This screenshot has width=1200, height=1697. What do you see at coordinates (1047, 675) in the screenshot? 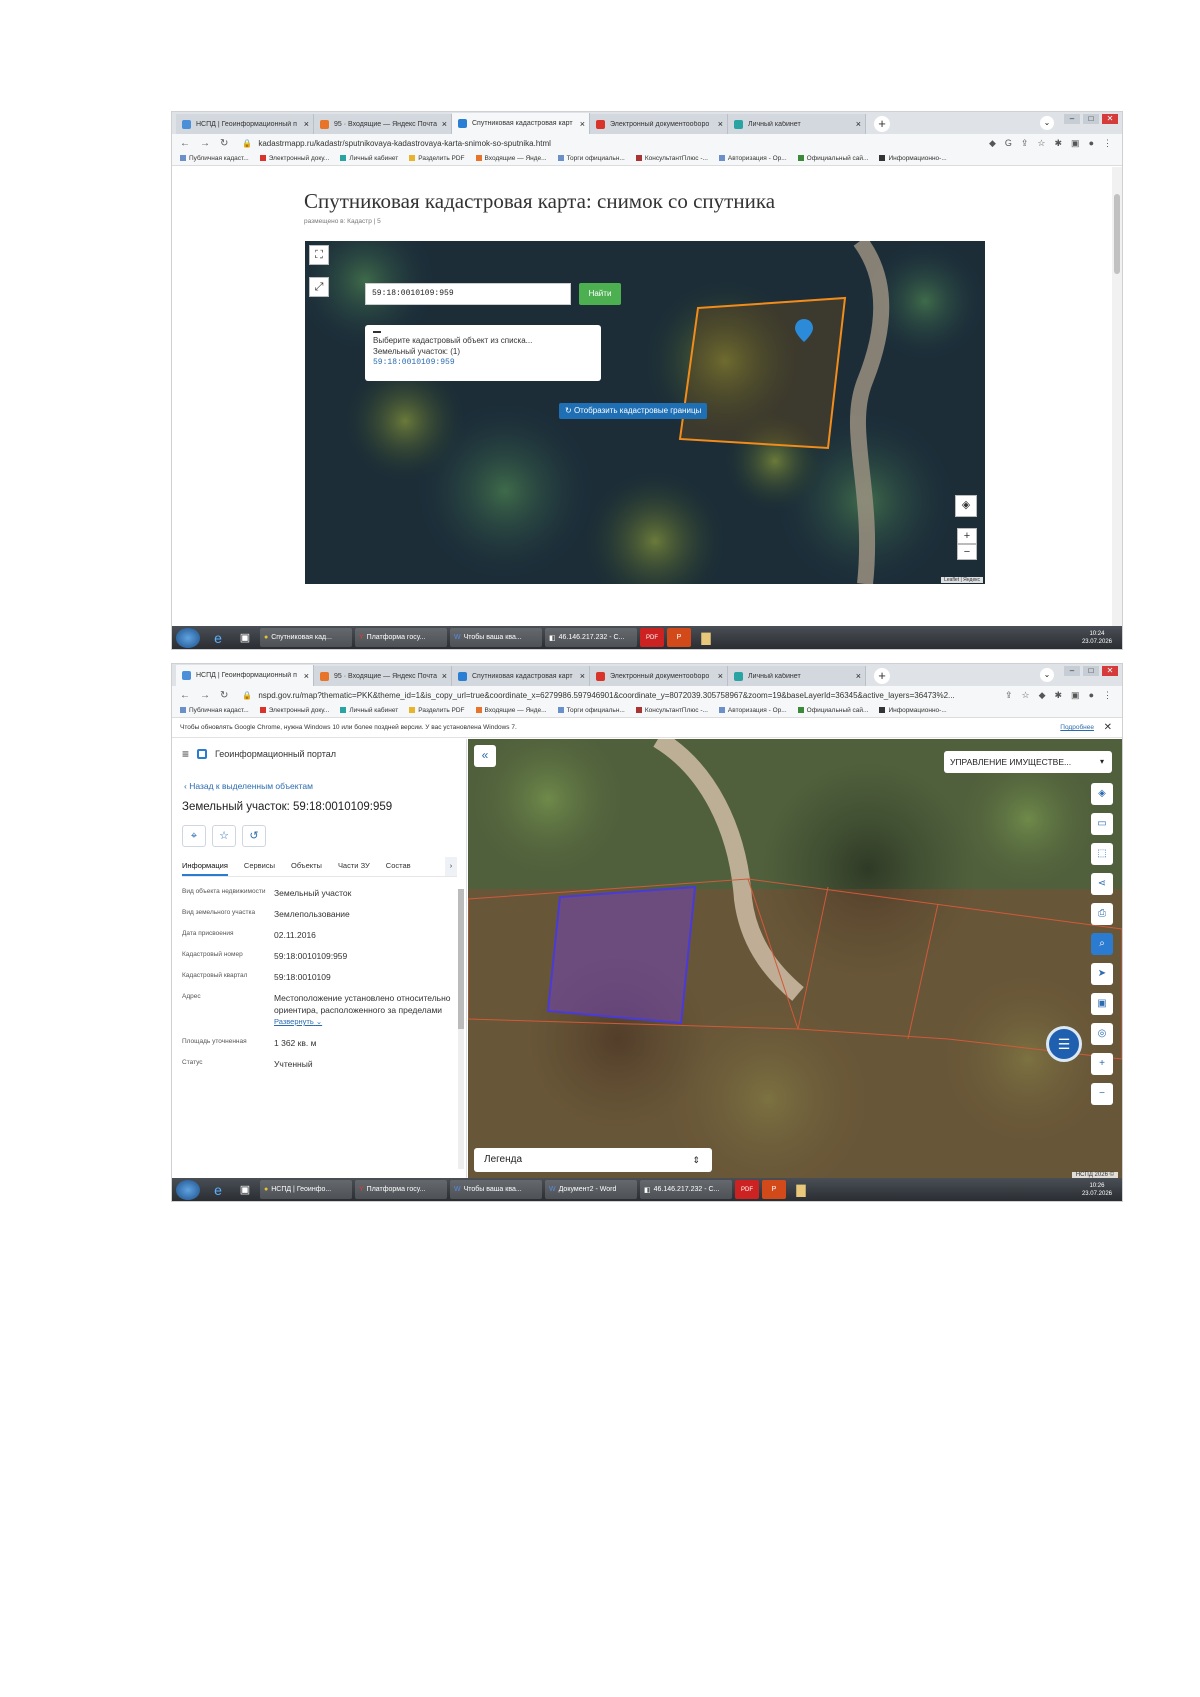
I see `tab-search-icon: ⌄` at bounding box center [1047, 675].